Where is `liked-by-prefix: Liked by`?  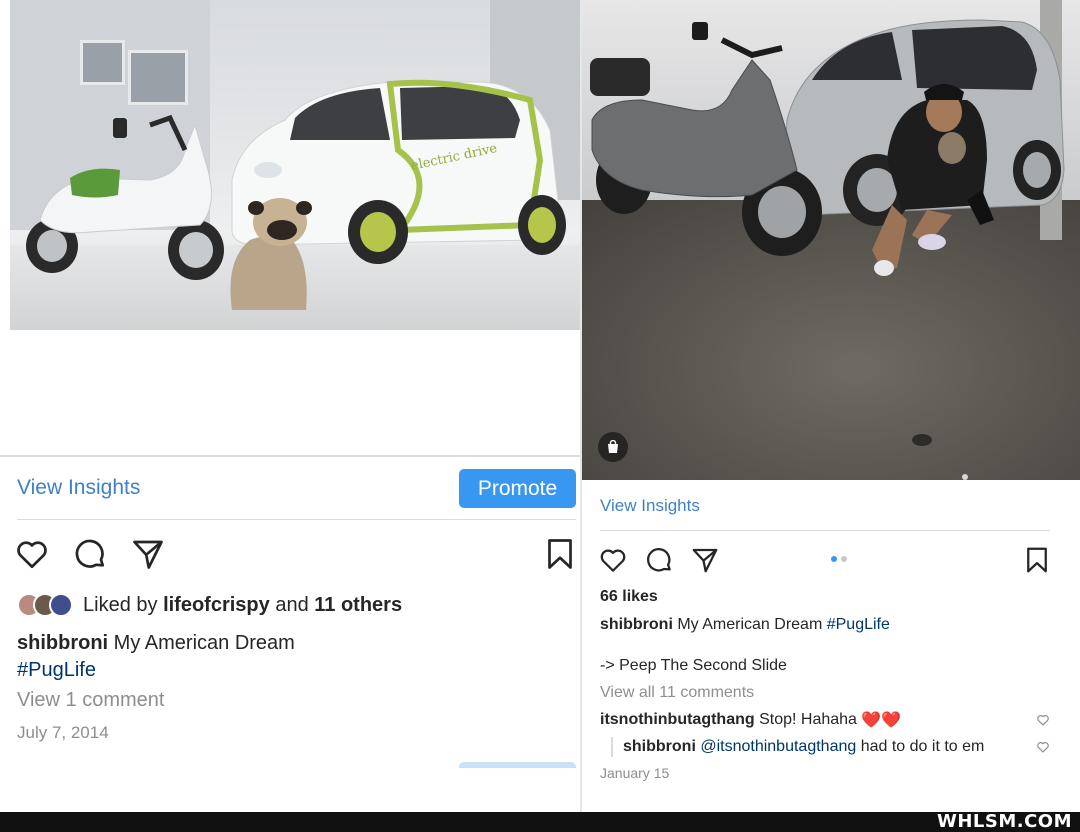
liked-by-prefix: Liked by is located at coordinates (120, 604).